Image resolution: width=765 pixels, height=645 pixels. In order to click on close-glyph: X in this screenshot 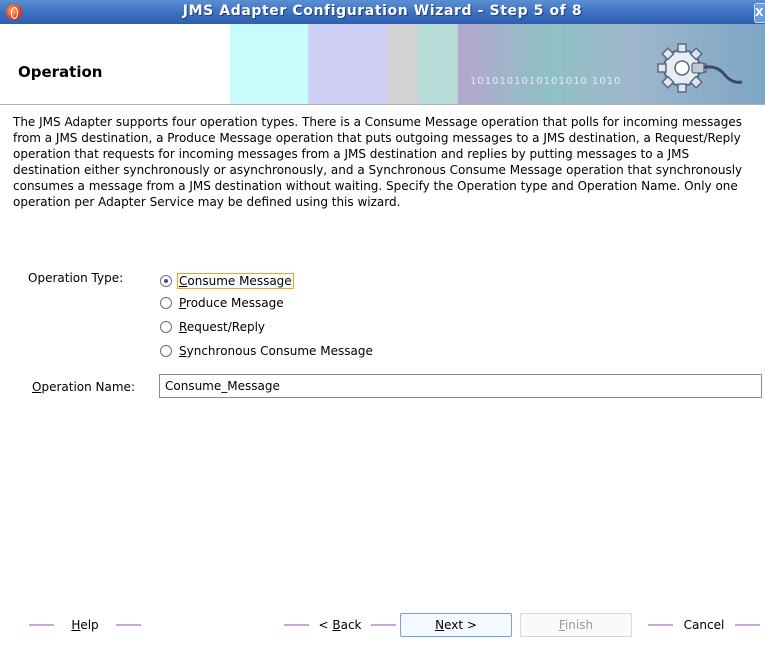, I will do `click(759, 12)`.